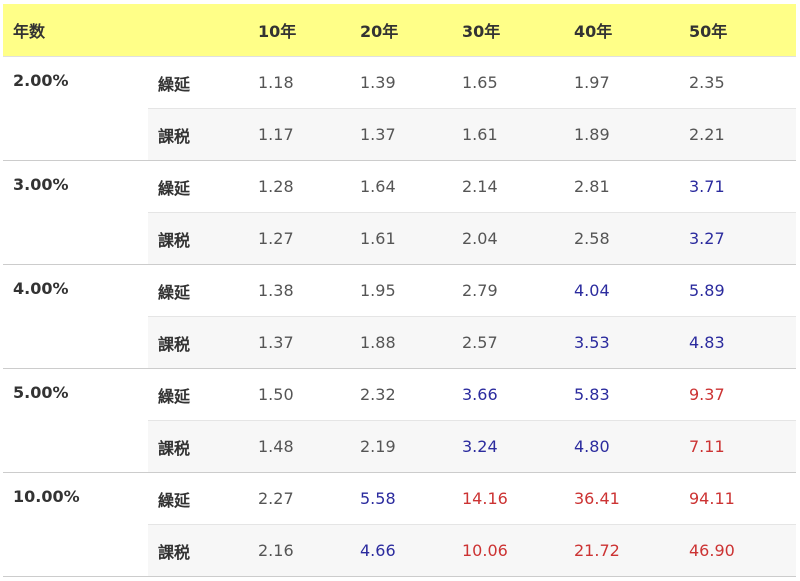 This screenshot has width=800, height=581. Describe the element at coordinates (508, 394) in the screenshot. I see `value-cell: 3.66` at that location.